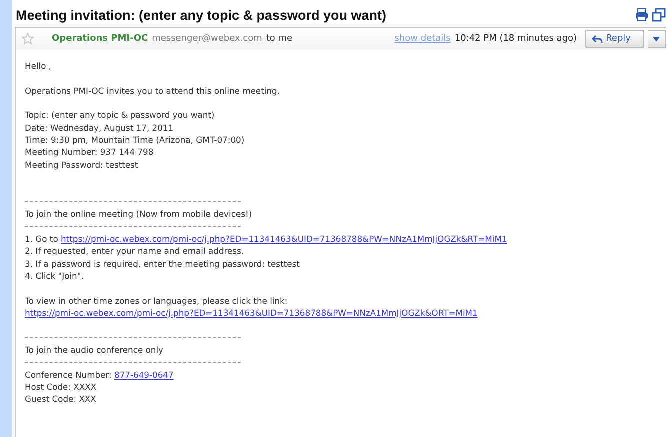  What do you see at coordinates (61, 387) in the screenshot?
I see `body-text: Host Code: XXXX` at bounding box center [61, 387].